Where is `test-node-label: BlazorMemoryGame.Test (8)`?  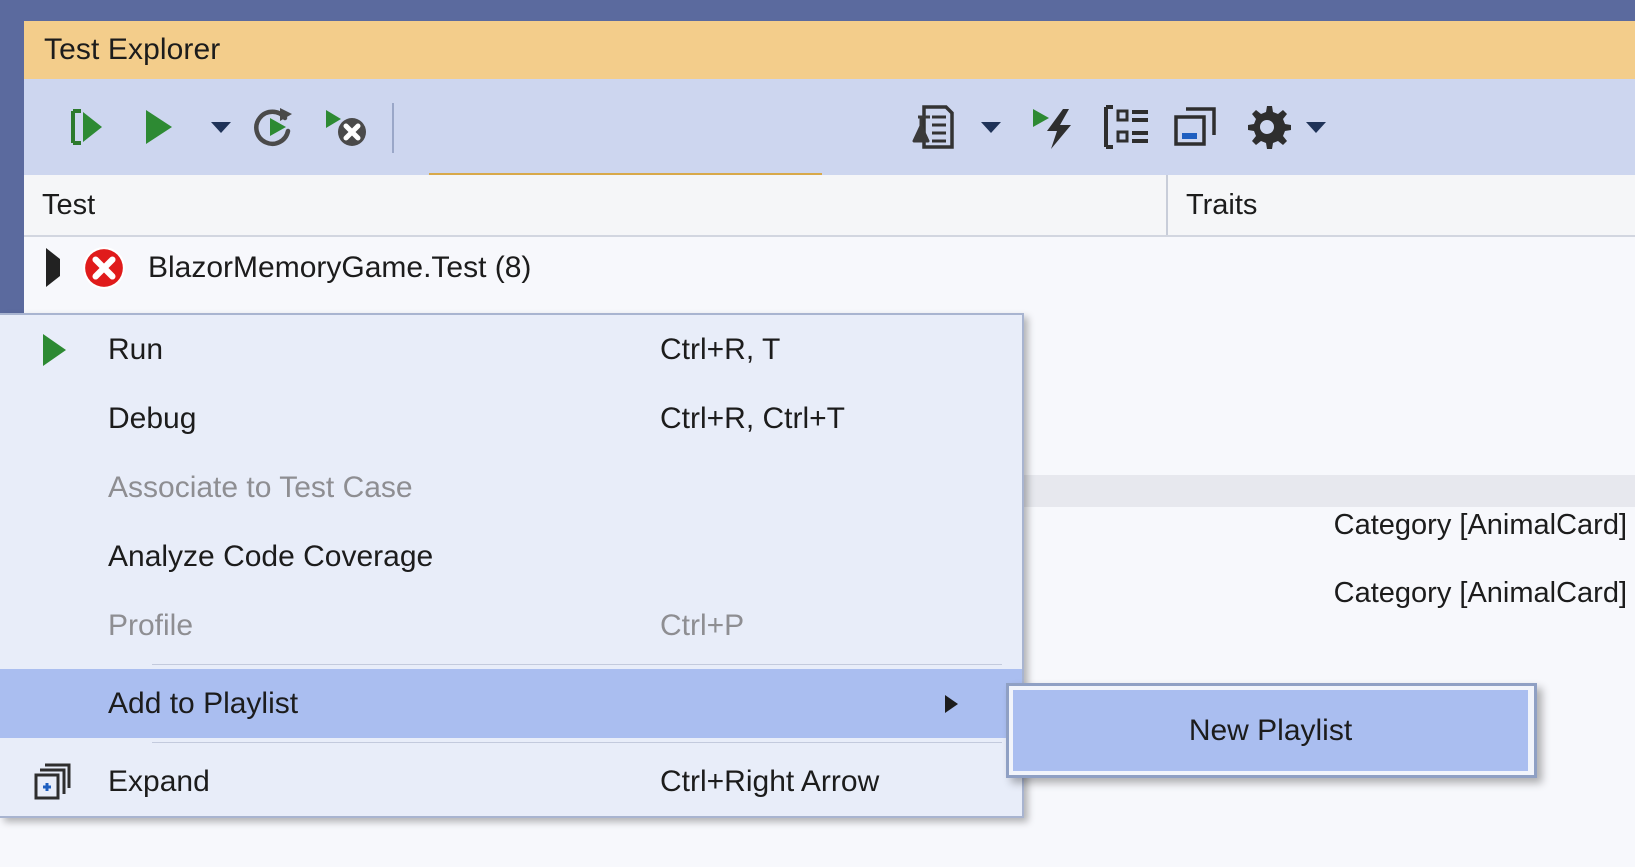
test-node-label: BlazorMemoryGame.Test (8) is located at coordinates (340, 267).